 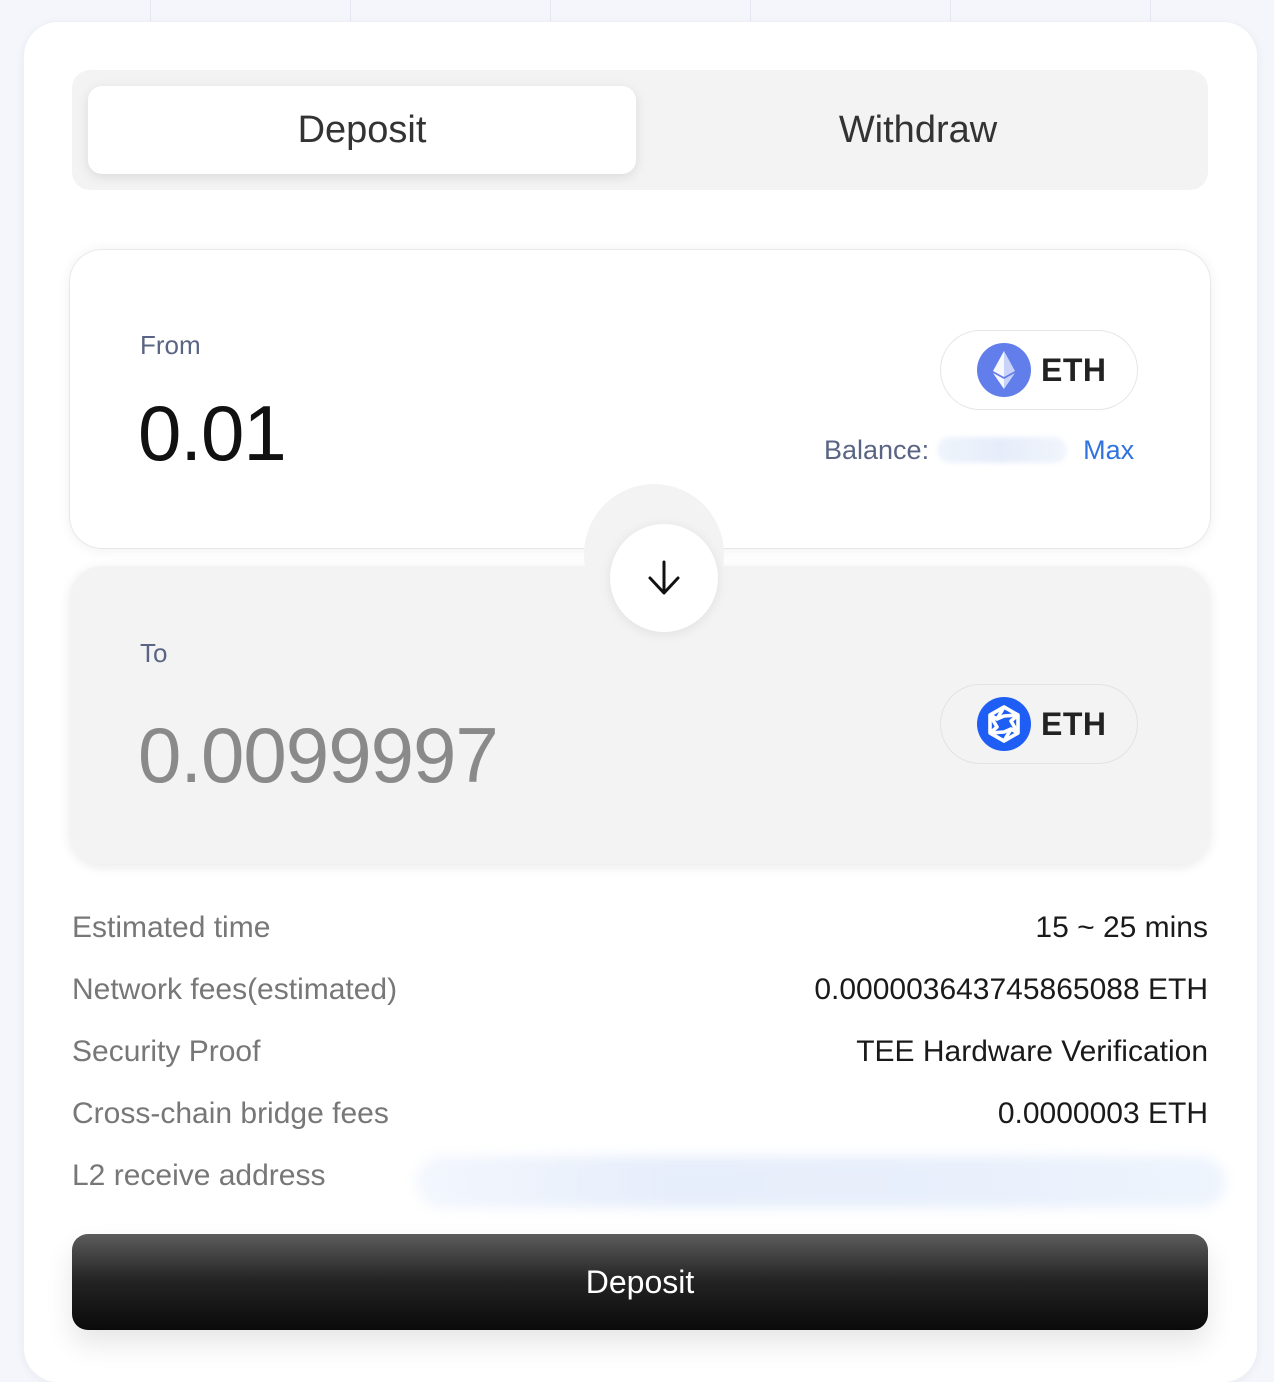 What do you see at coordinates (1074, 723) in the screenshot?
I see `to-token-name: ETH` at bounding box center [1074, 723].